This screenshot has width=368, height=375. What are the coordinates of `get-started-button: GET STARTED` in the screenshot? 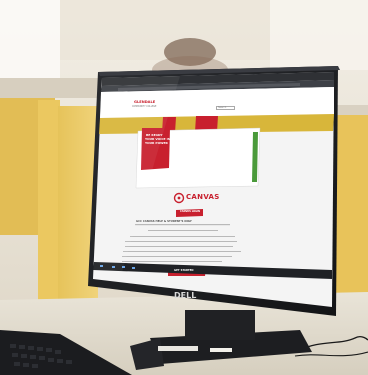 It's located at (184, 271).